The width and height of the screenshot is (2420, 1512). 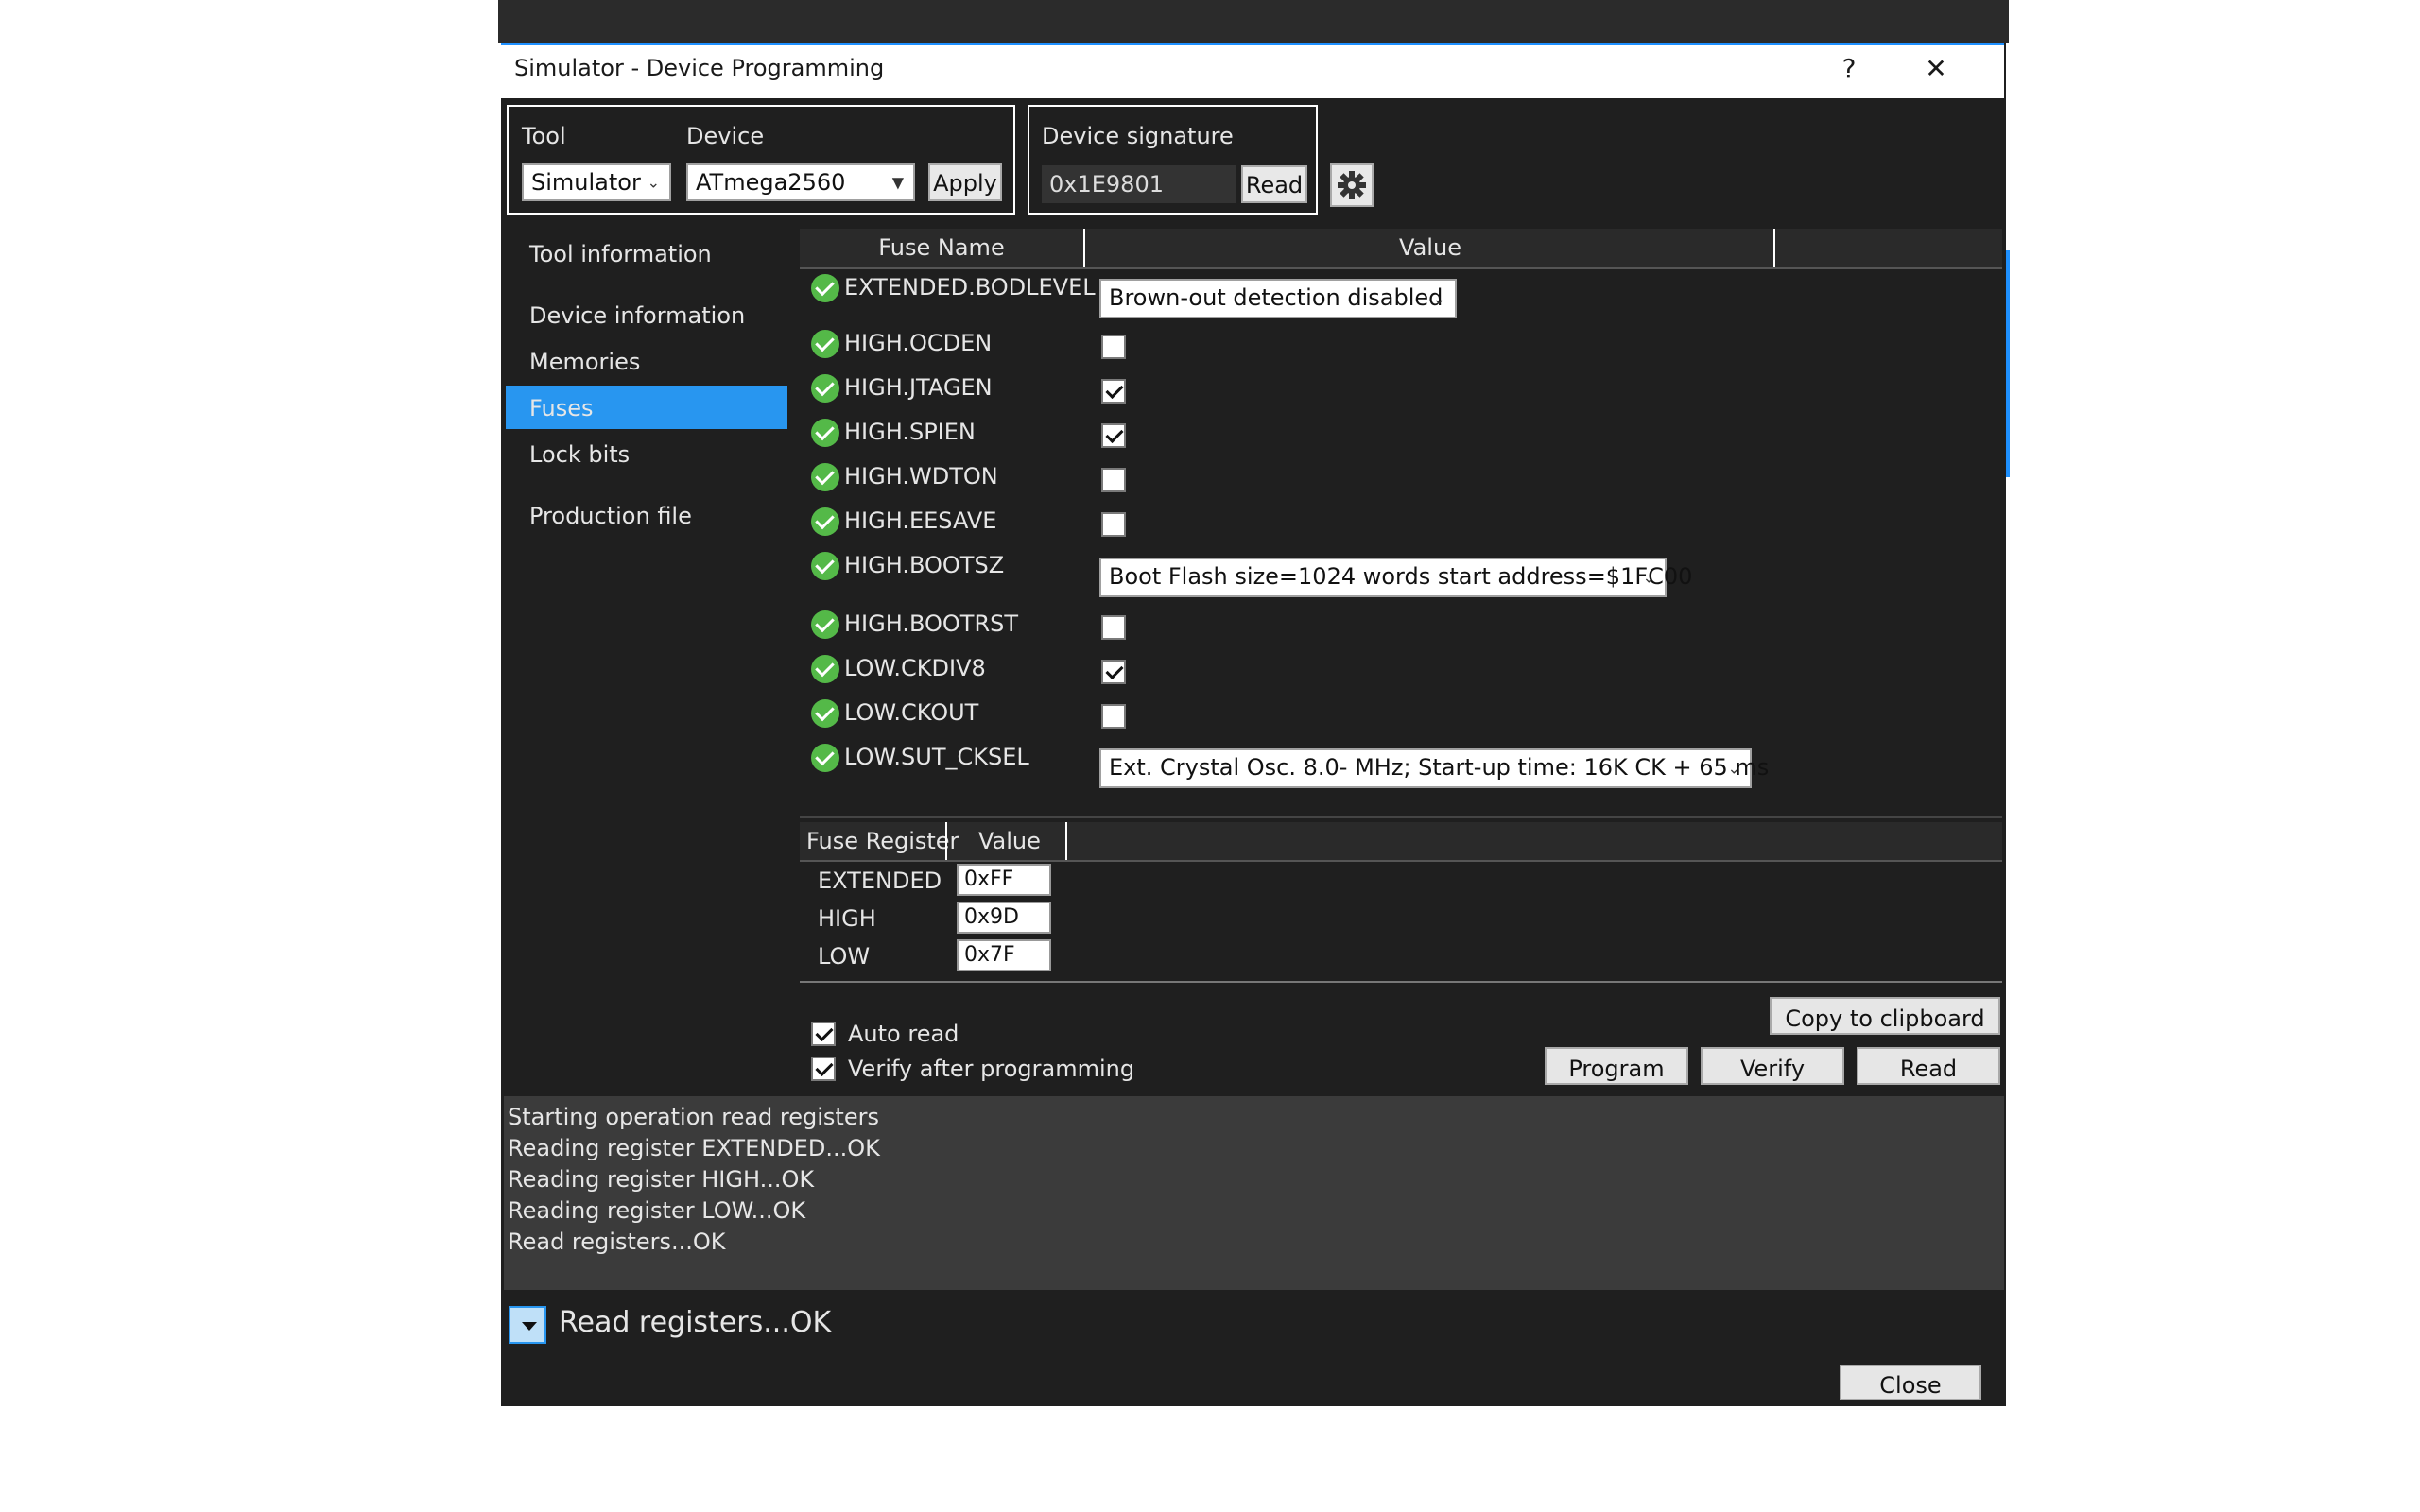 I want to click on fuse-name: HIGH.BOOTSZ, so click(x=924, y=565).